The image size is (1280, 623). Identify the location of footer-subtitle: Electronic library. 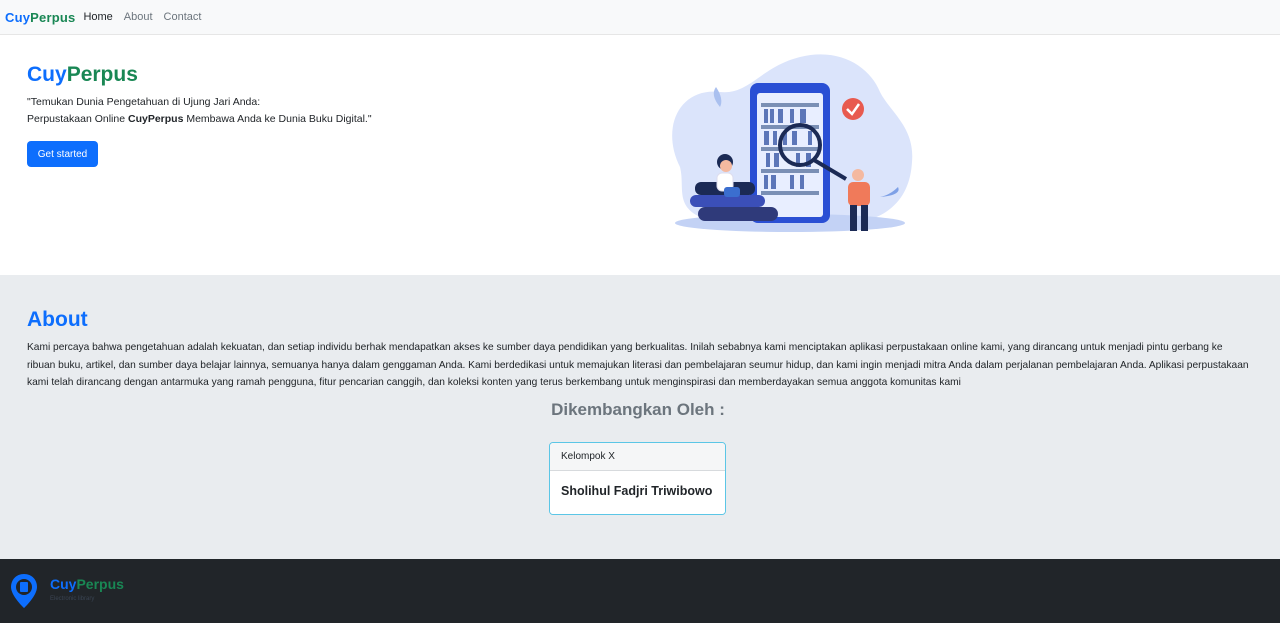
(72, 599).